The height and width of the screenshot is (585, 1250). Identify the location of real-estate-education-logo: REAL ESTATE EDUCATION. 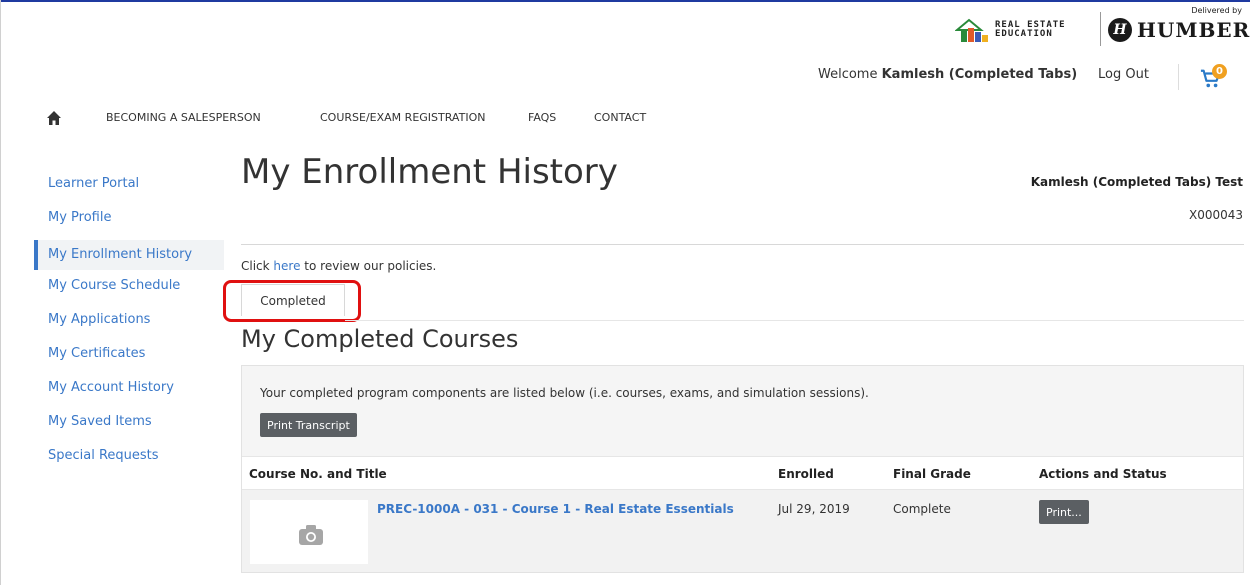
(1025, 30).